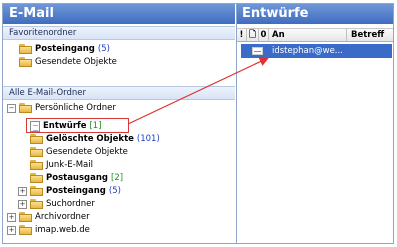 This screenshot has width=397, height=247. What do you see at coordinates (264, 35) in the screenshot?
I see `attachment-column-header: 0` at bounding box center [264, 35].